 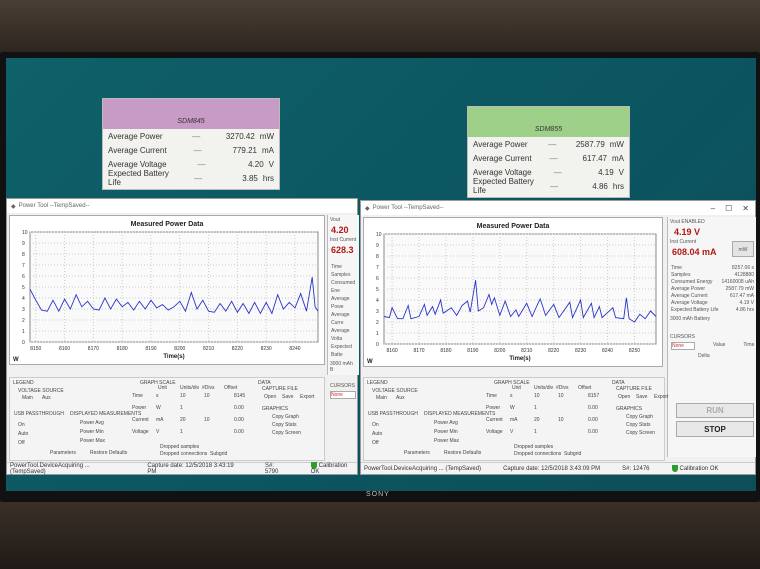 I want to click on capture-stat-row: Consumed Ene, so click(x=345, y=287).